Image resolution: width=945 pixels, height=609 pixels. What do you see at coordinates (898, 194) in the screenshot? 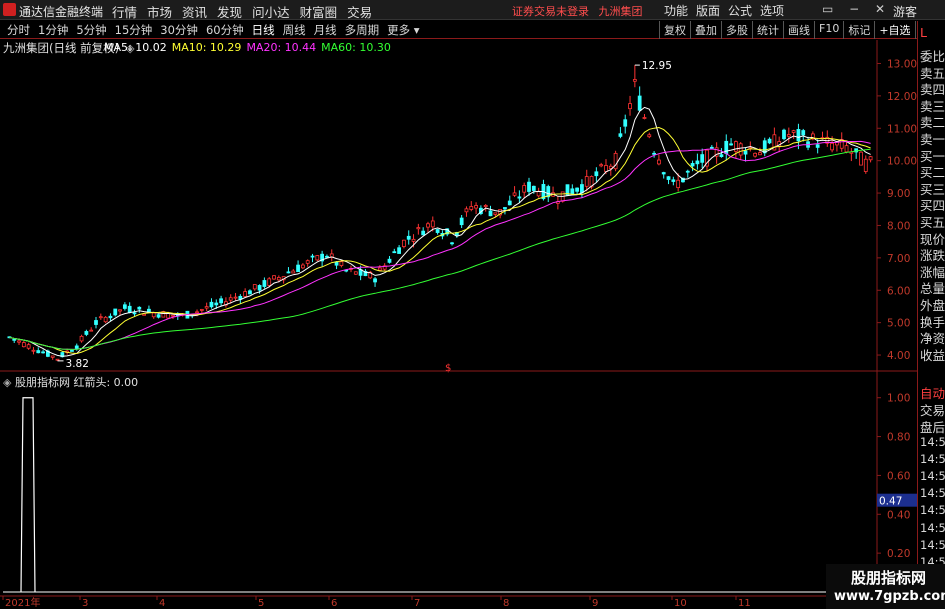
I see `y-tick-label-4: 9.00` at bounding box center [898, 194].